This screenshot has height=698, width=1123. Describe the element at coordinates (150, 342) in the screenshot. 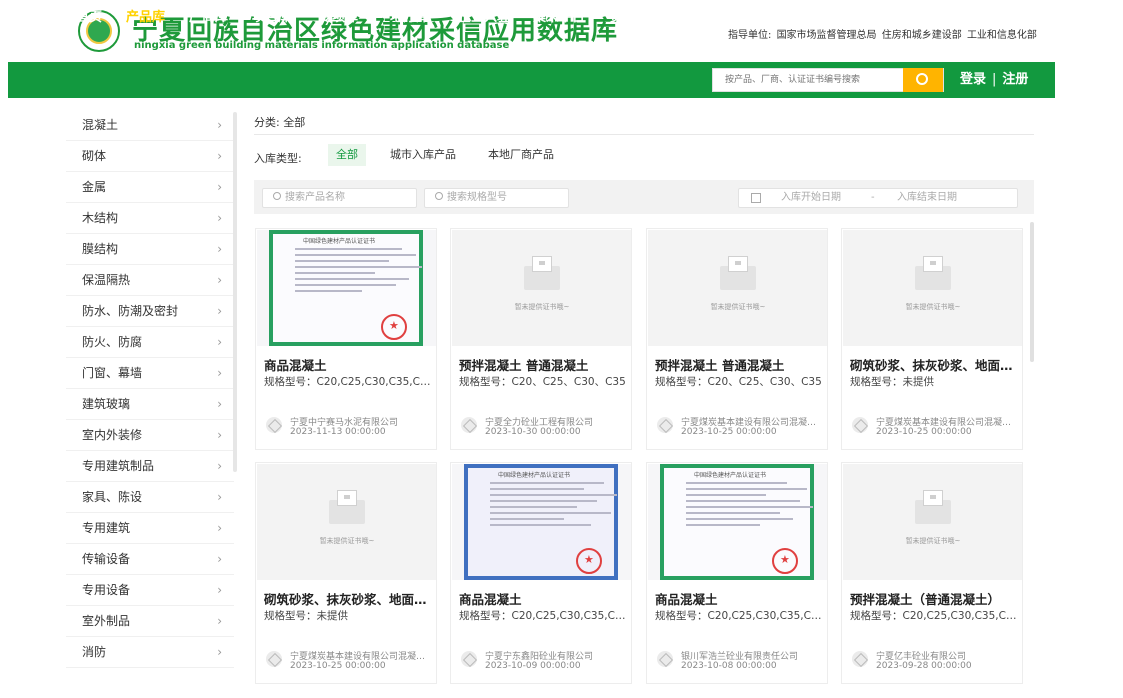

I see `sidebar-item: 防火、防腐 ›` at that location.